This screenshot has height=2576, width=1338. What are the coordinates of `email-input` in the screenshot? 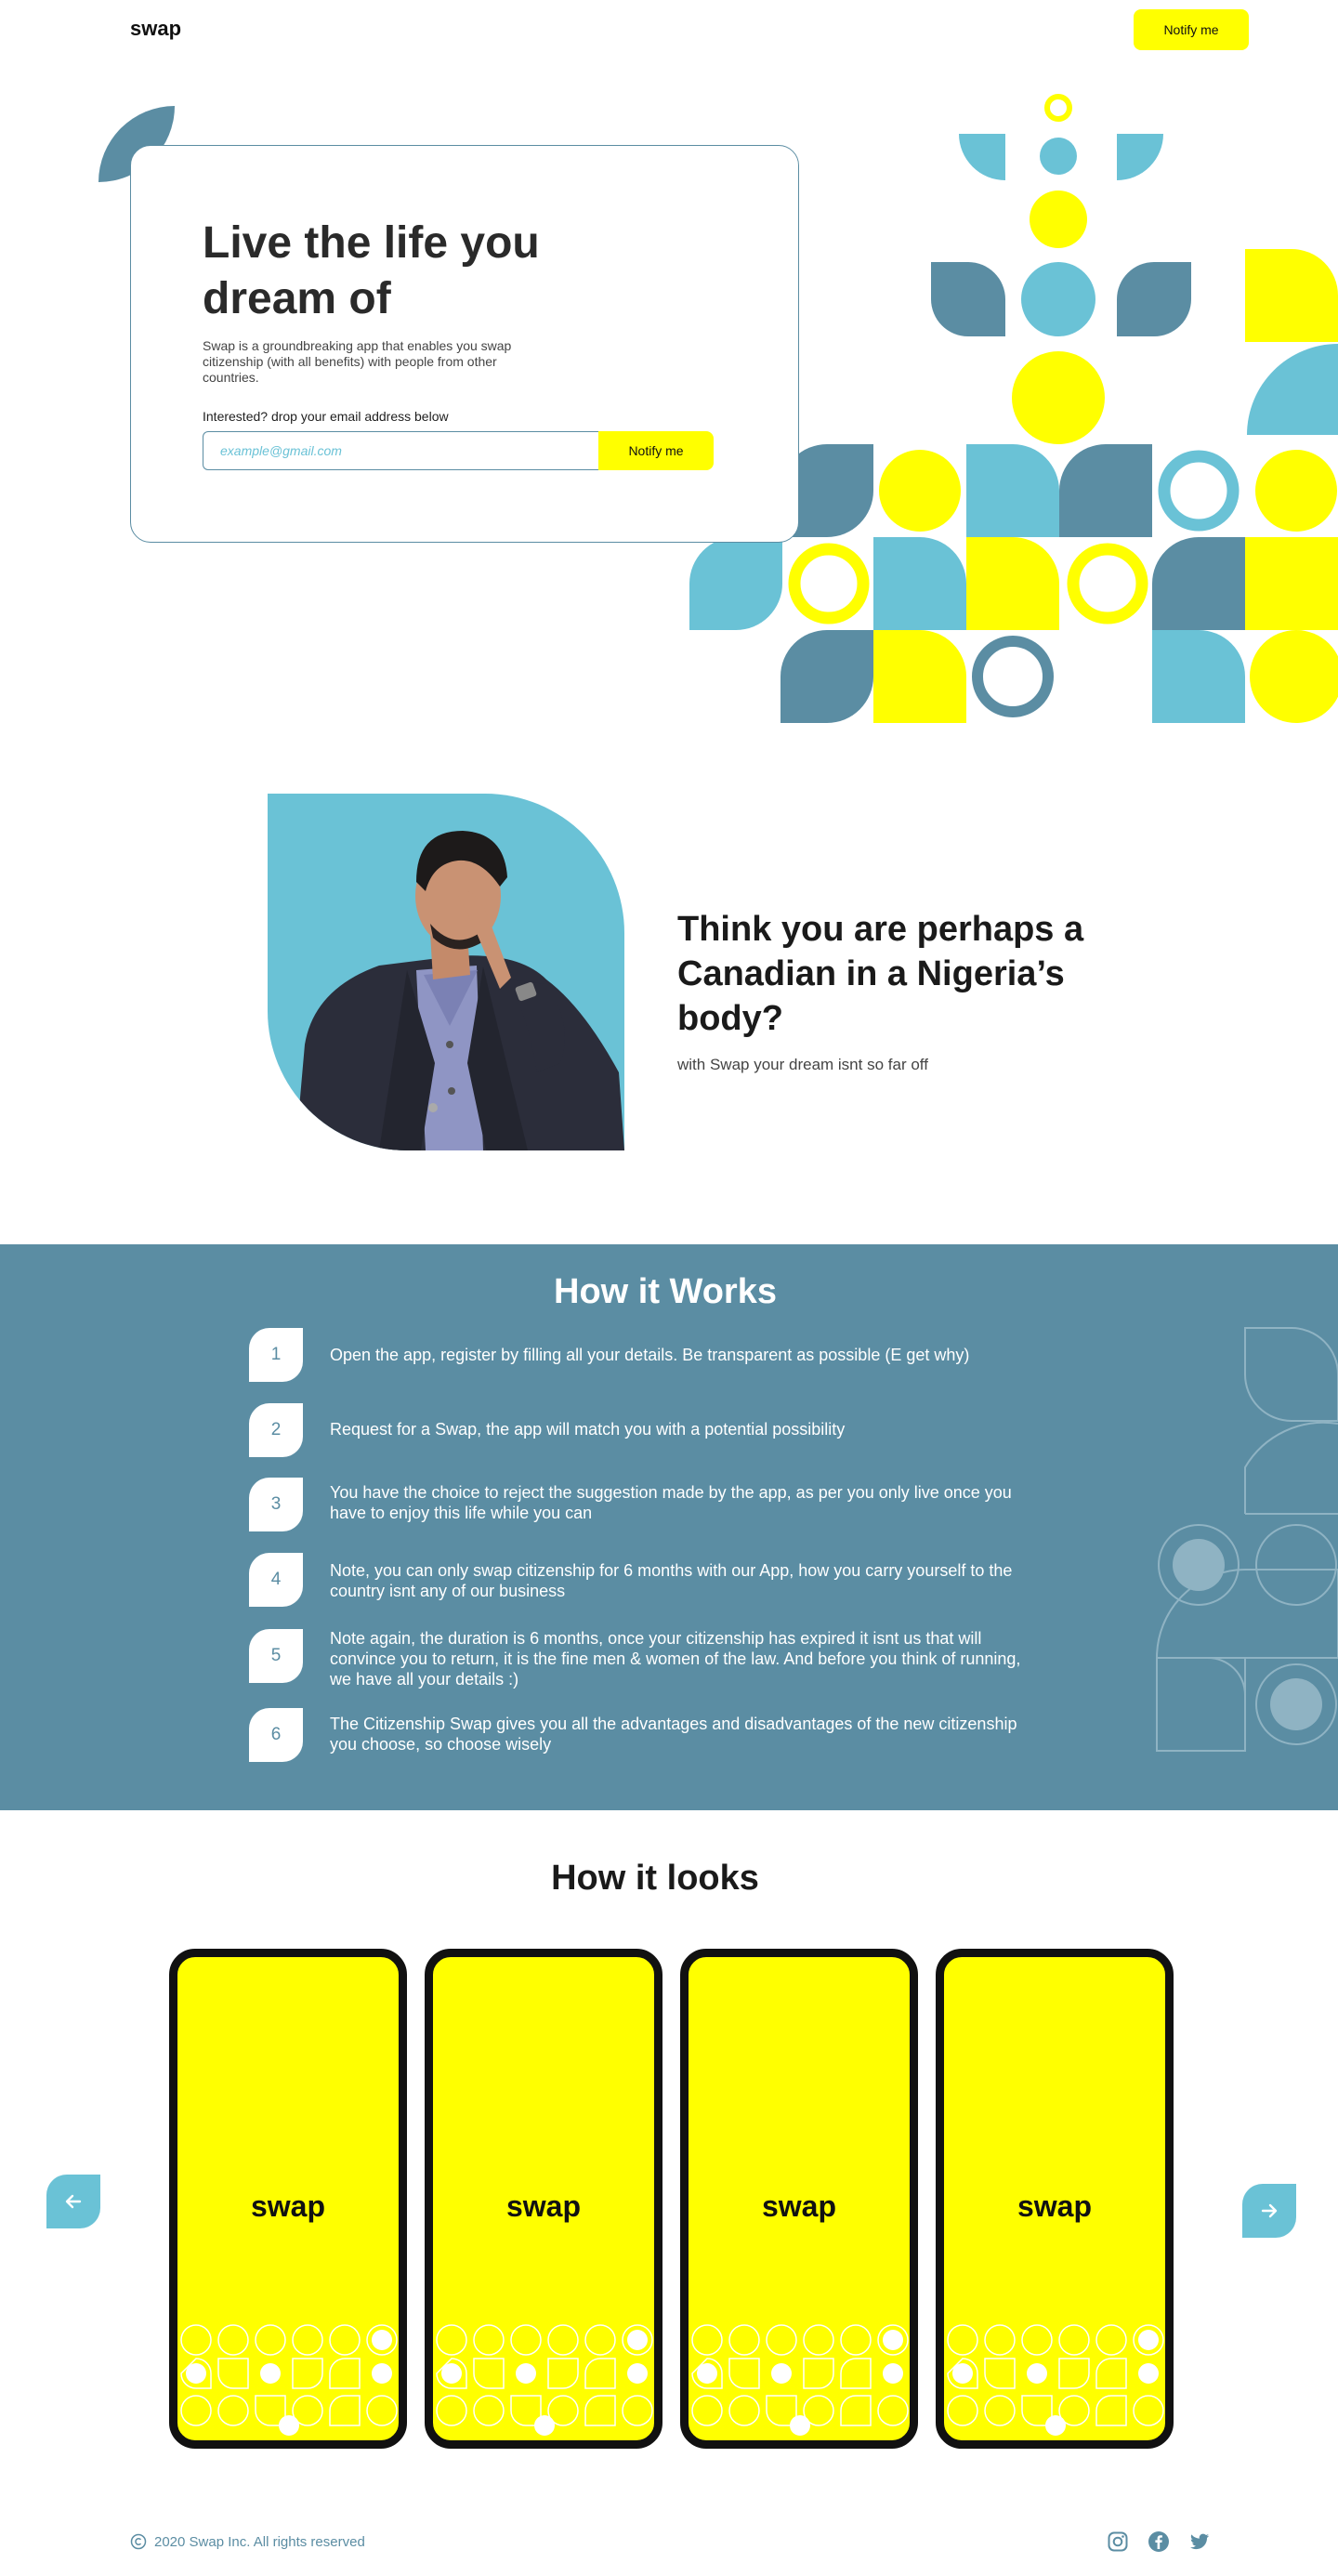 It's located at (400, 450).